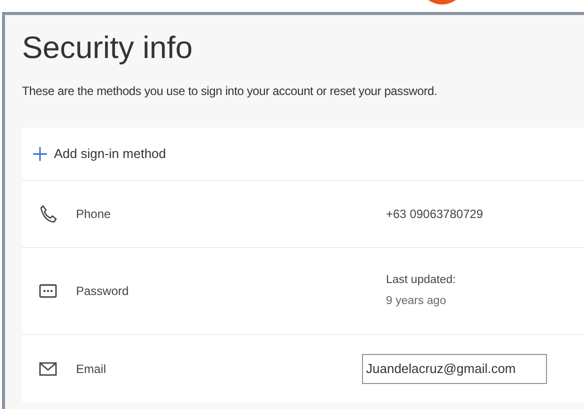  What do you see at coordinates (103, 291) in the screenshot?
I see `method-name: Password` at bounding box center [103, 291].